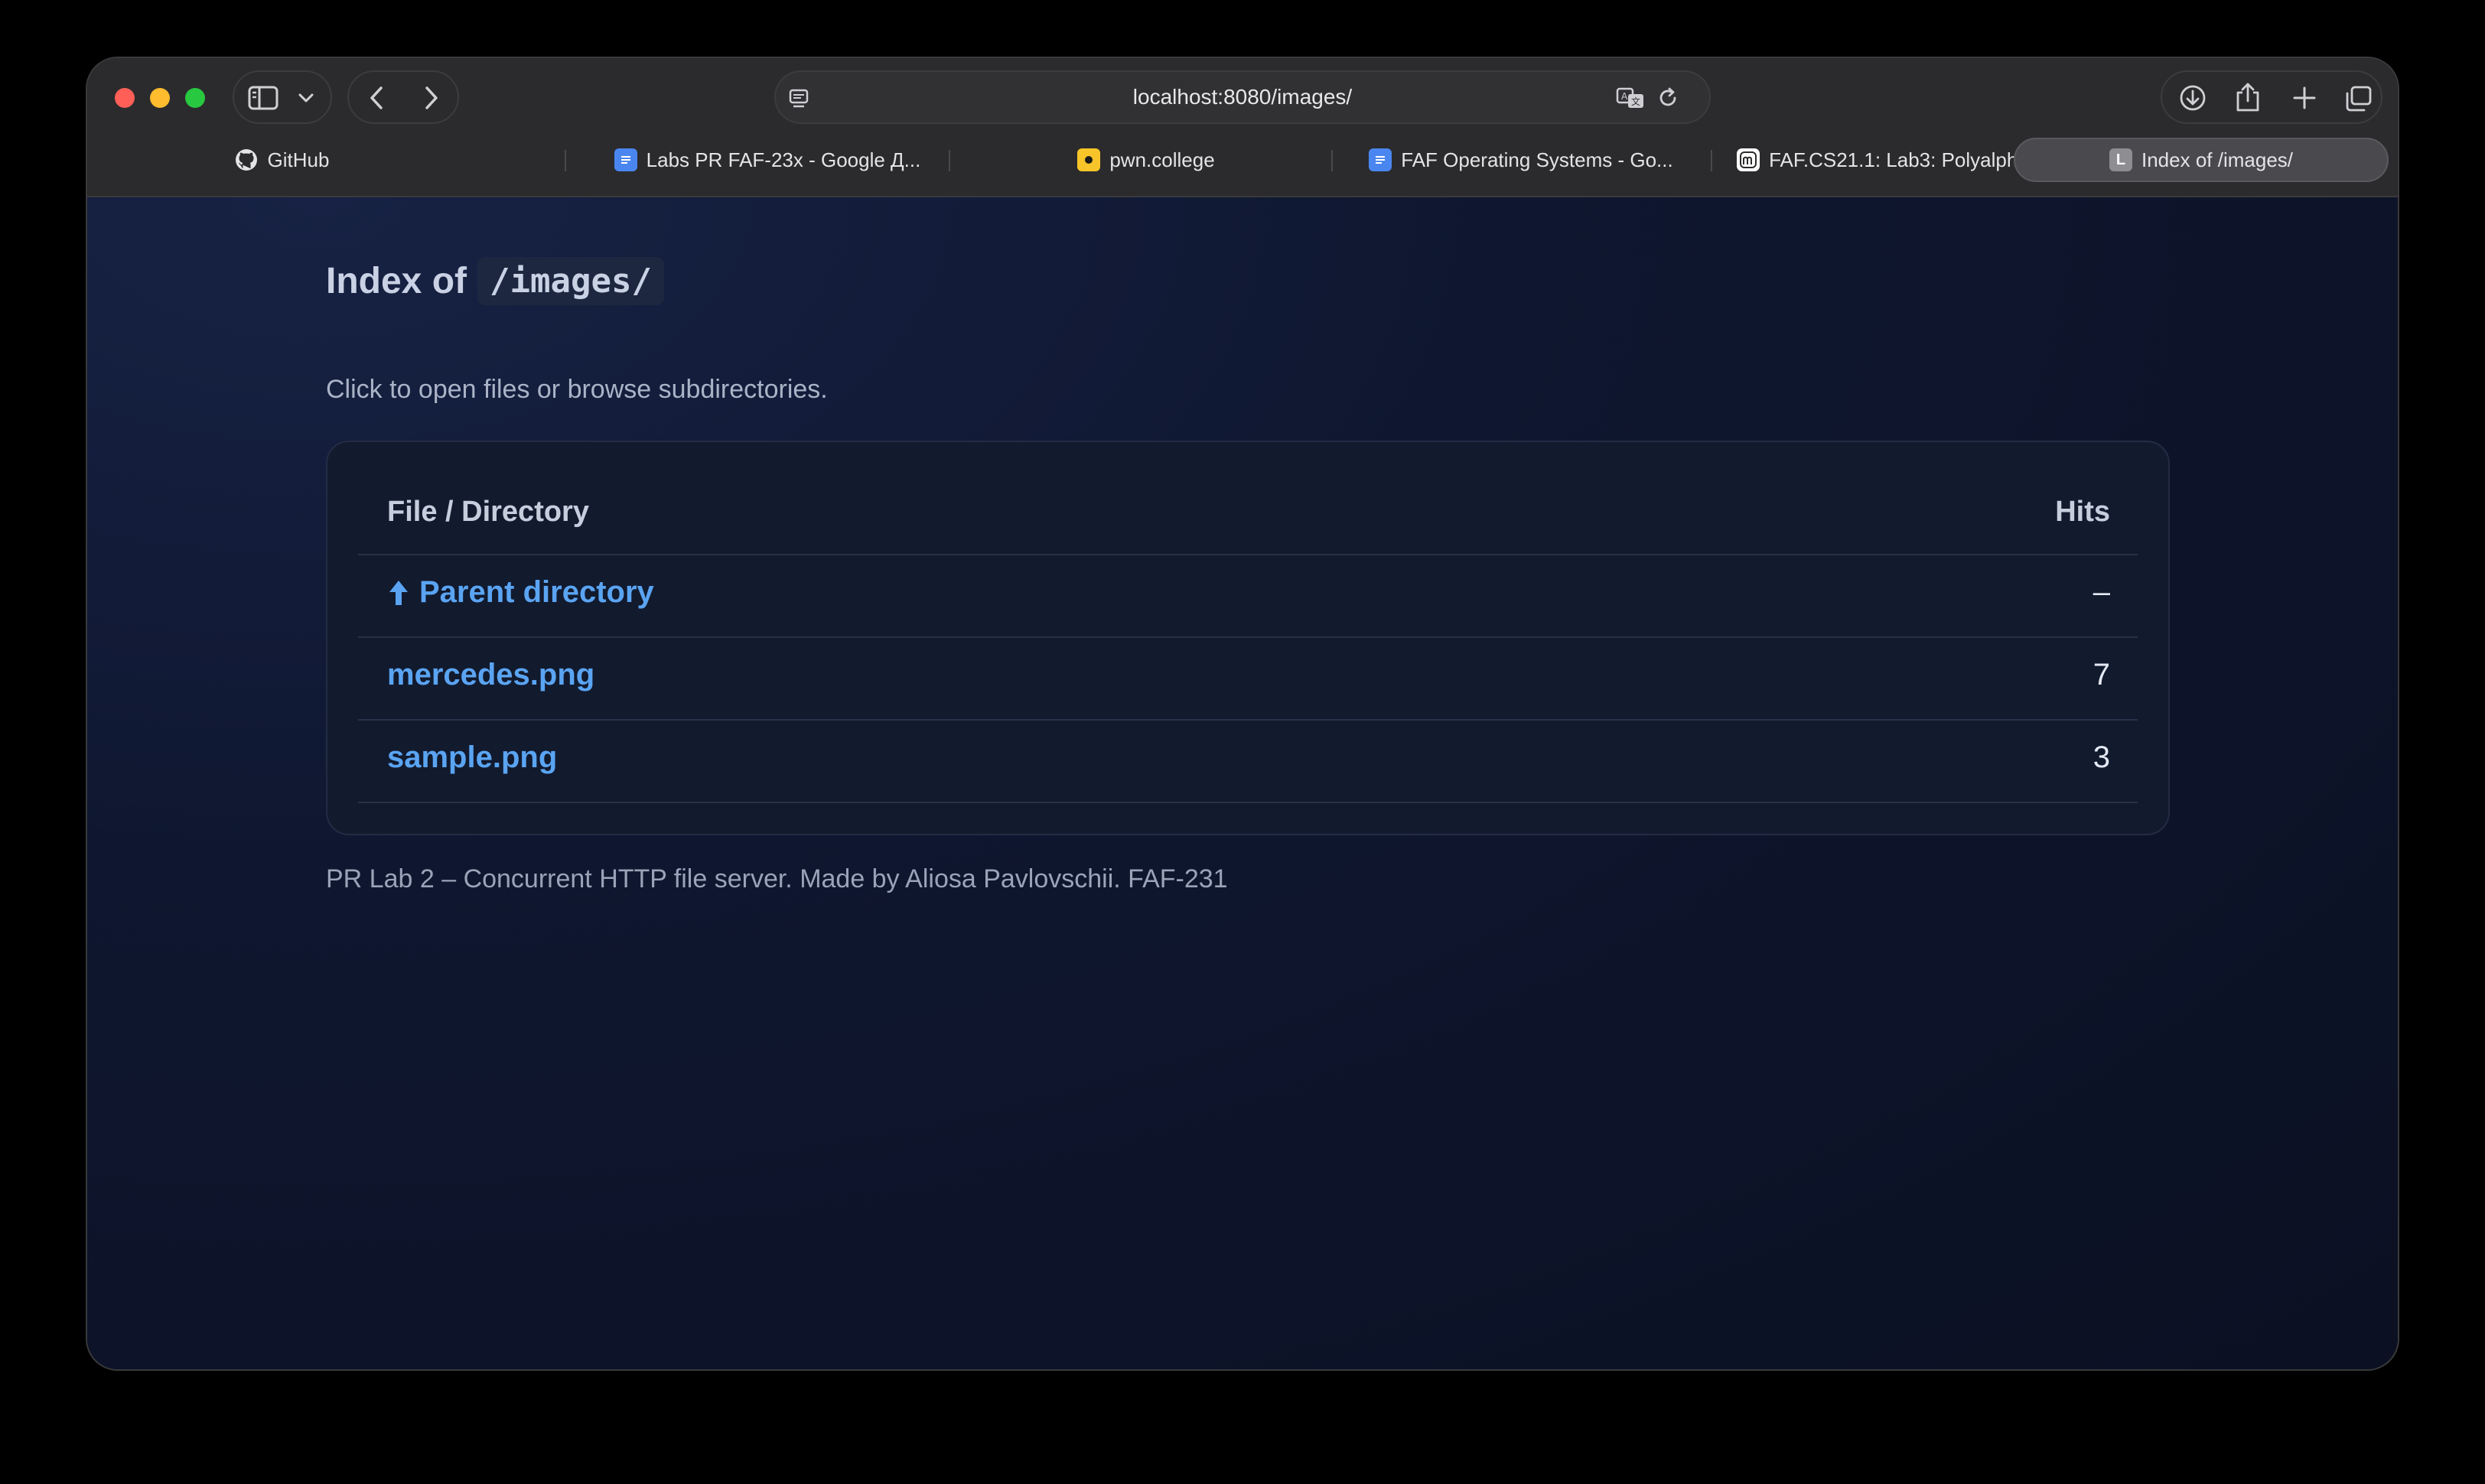 The image size is (2485, 1484). What do you see at coordinates (2101, 675) in the screenshot?
I see `row-hits: 7` at bounding box center [2101, 675].